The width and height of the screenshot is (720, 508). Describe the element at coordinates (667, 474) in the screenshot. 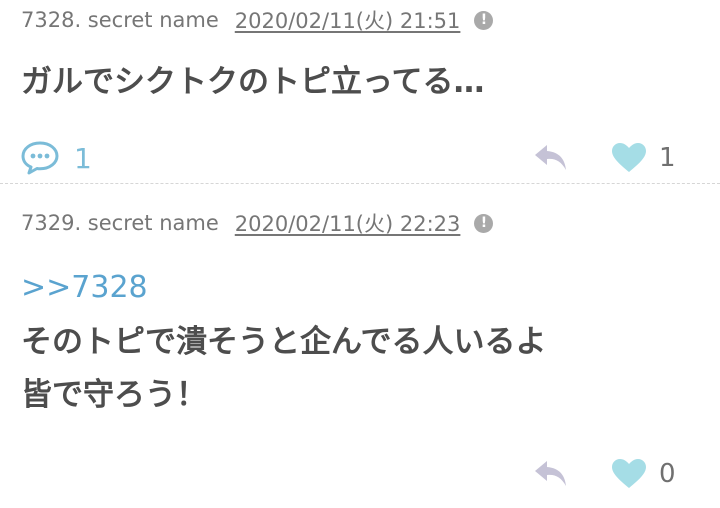

I see `like-count: 0` at that location.